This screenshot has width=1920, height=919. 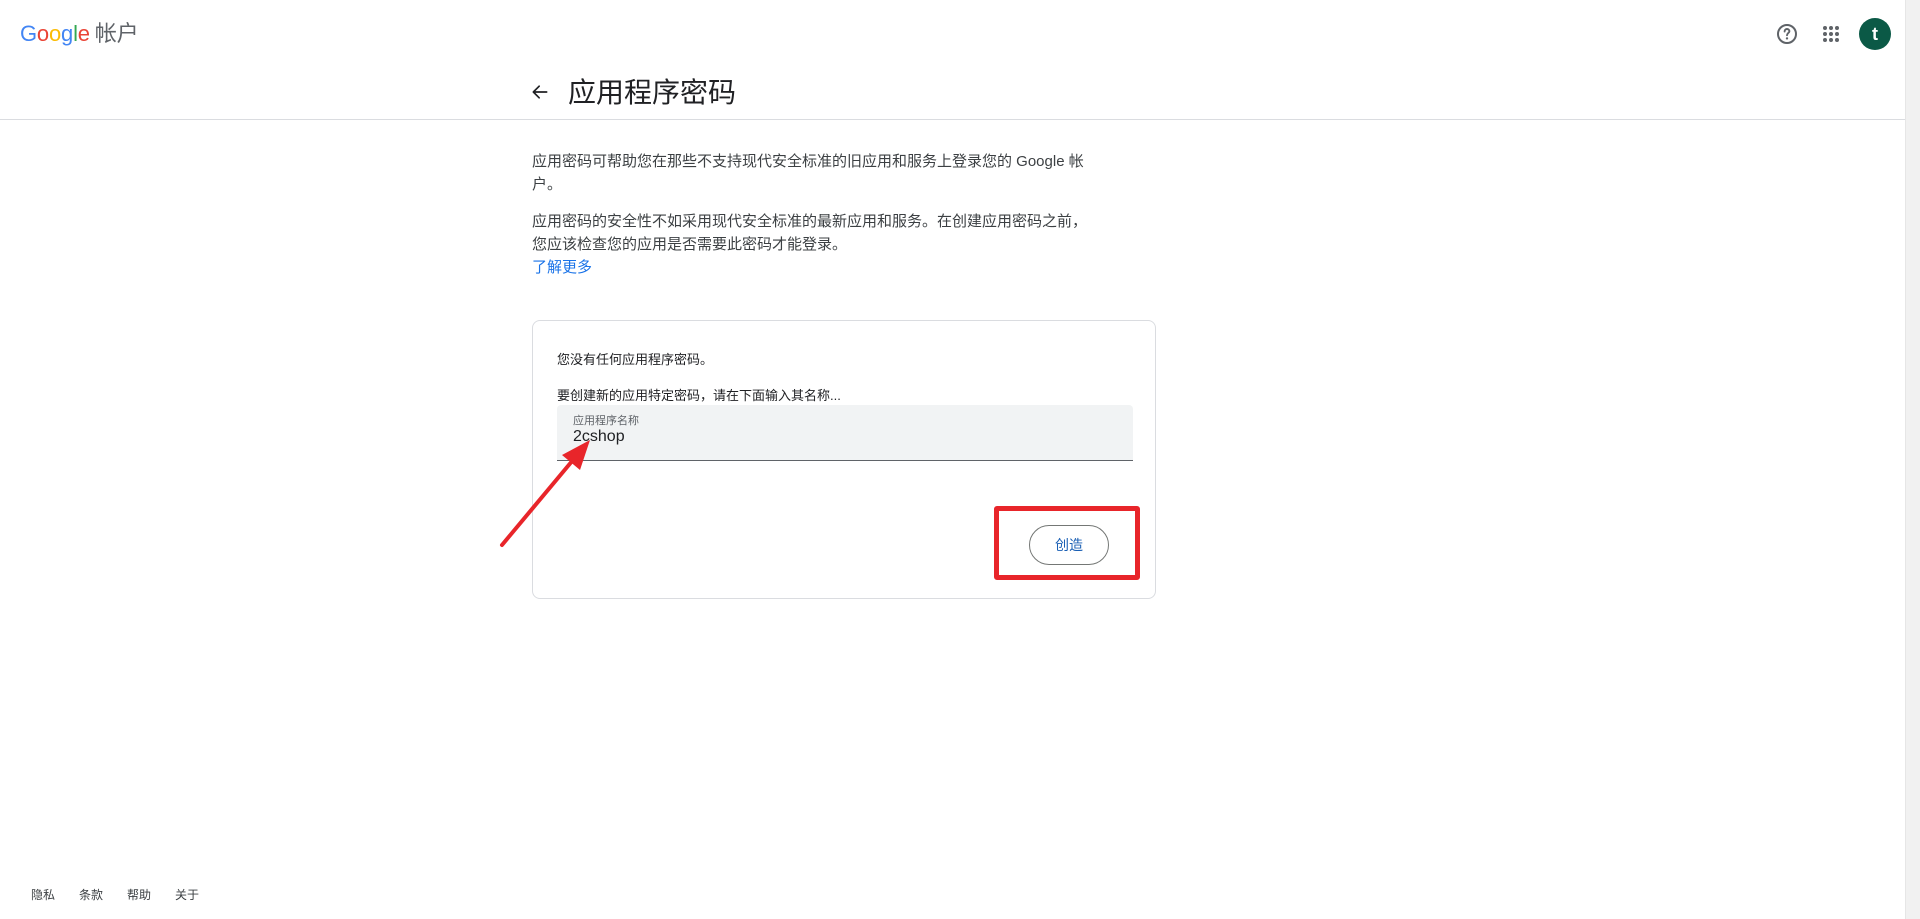 I want to click on arrow-left-icon, so click(x=540, y=92).